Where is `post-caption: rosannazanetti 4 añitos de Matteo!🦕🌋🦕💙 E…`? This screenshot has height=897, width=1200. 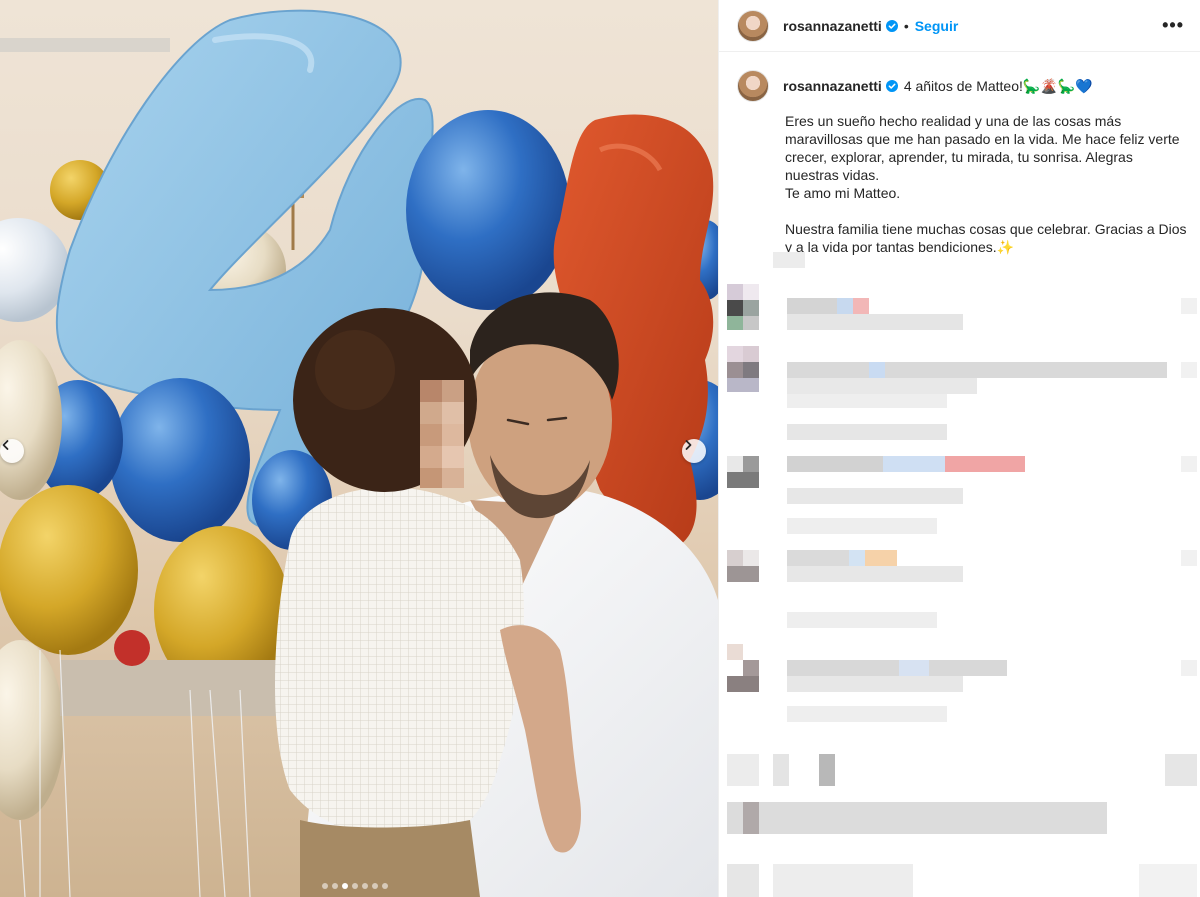
post-caption: rosannazanetti 4 añitos de Matteo!🦕🌋🦕💙 E… is located at coordinates (962, 163).